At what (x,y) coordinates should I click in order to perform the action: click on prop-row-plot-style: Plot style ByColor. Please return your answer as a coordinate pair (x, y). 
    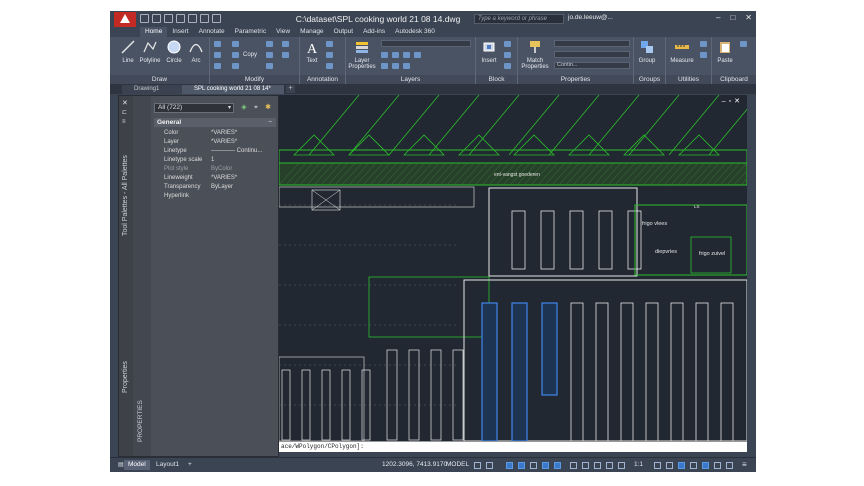
    Looking at the image, I should click on (215, 169).